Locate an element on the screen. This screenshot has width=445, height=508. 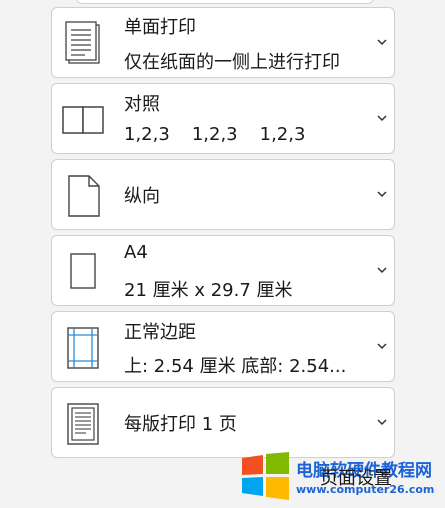
windows-logo-icon is located at coordinates (265, 476).